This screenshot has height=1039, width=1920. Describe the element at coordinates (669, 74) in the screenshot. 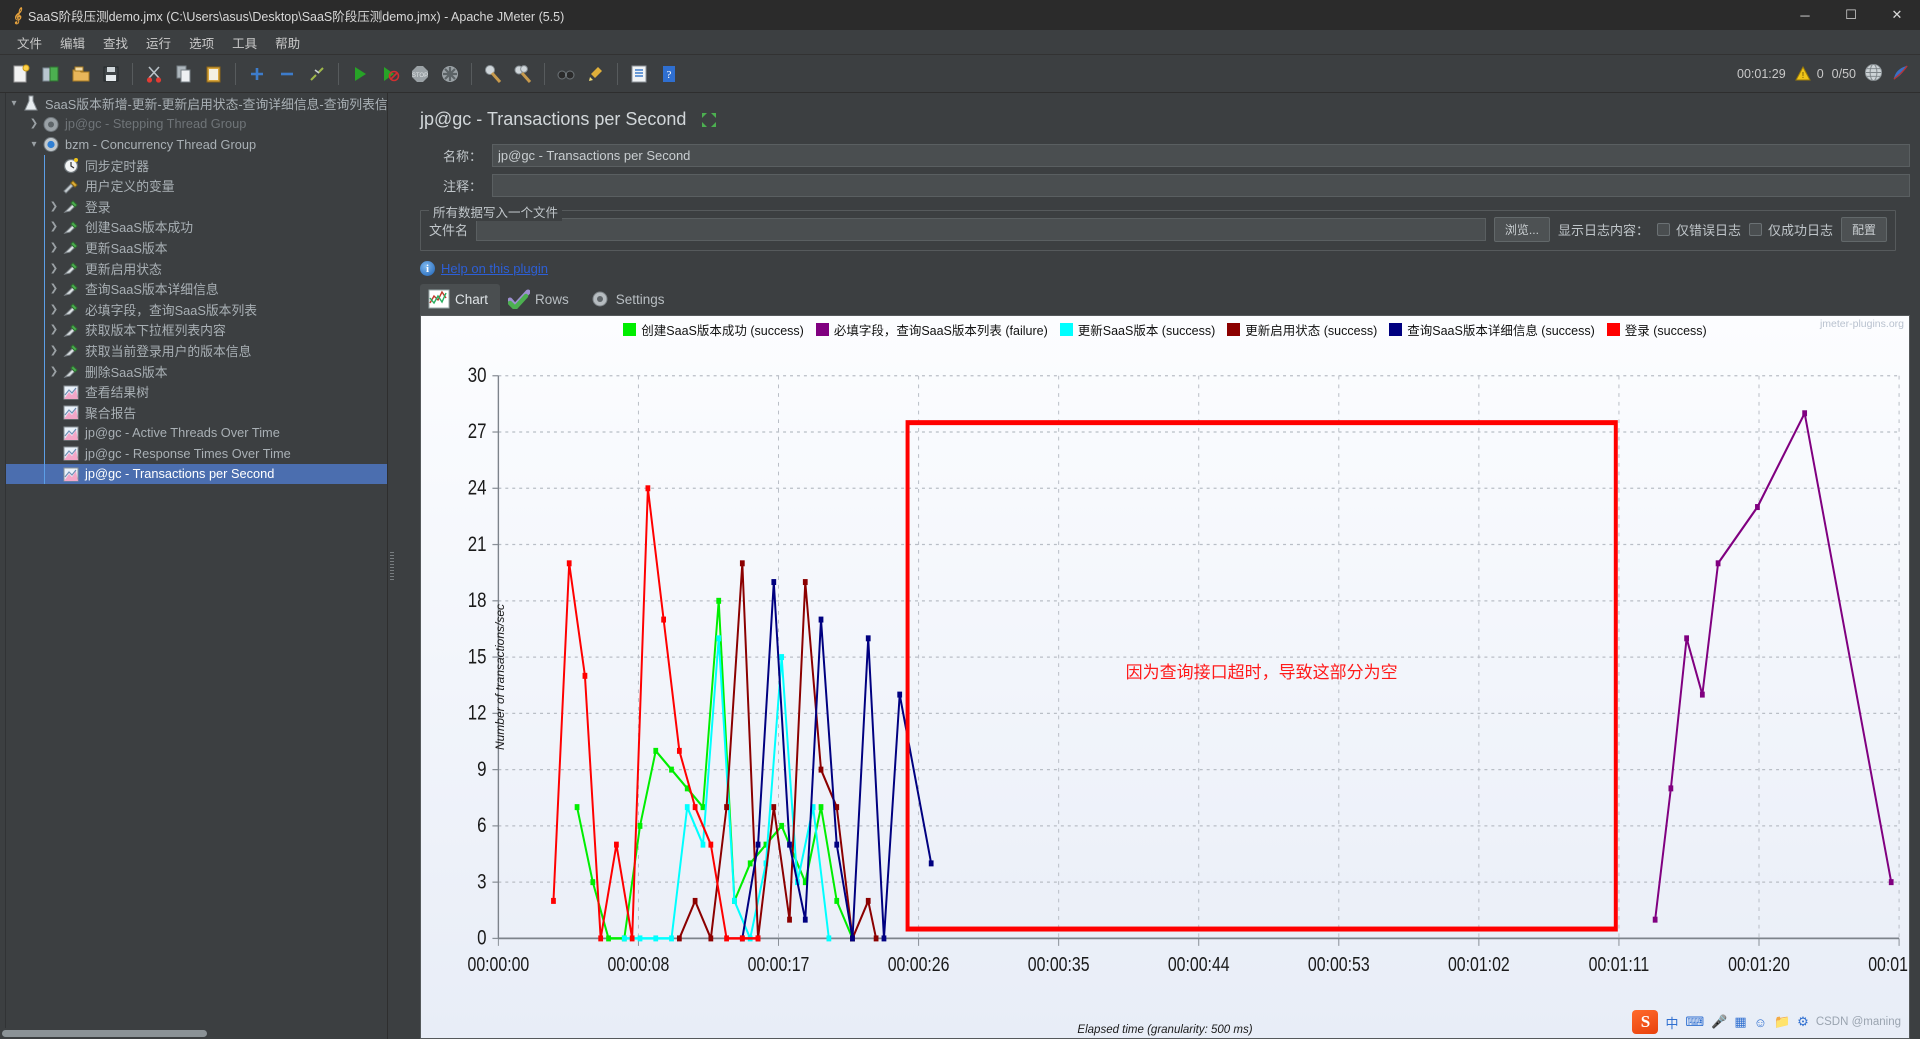

I see `help-icon: ?` at that location.